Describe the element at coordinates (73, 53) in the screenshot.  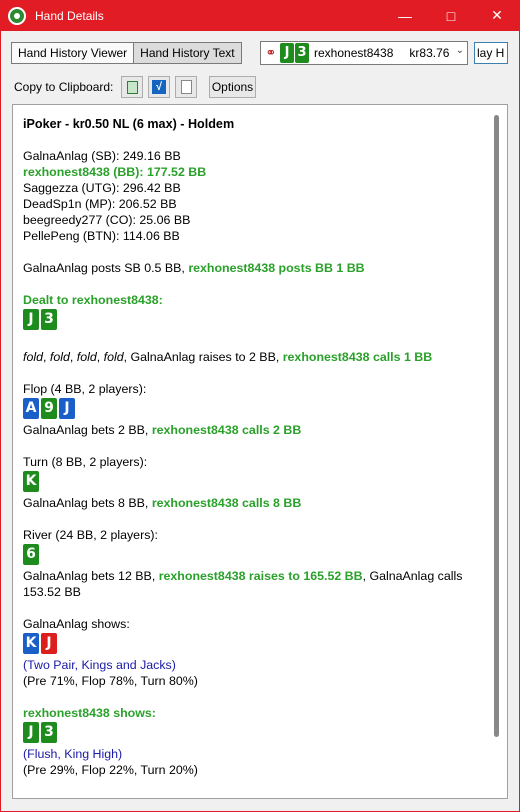
I see `tab-hand-history-viewer: Hand History Viewer` at that location.